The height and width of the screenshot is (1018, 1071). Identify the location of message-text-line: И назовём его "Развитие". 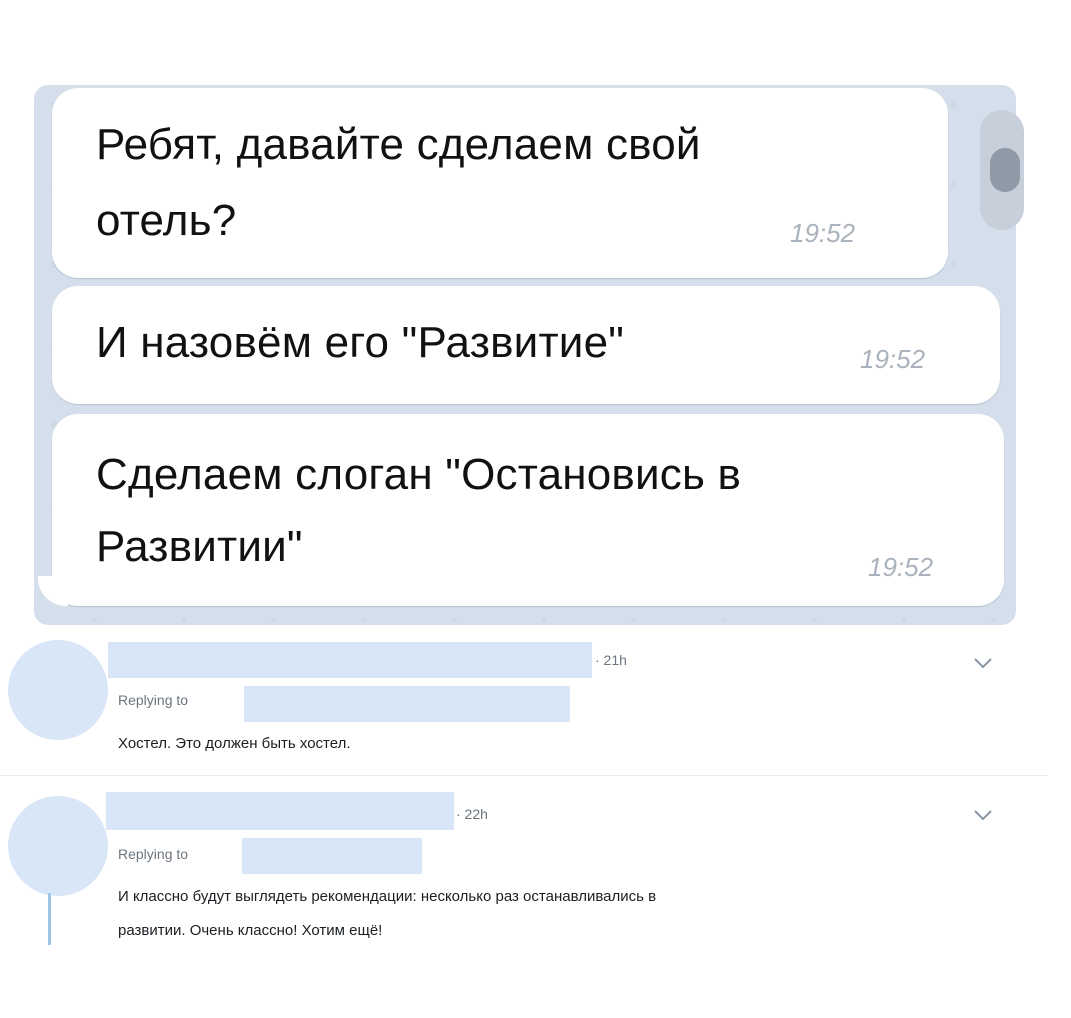
(360, 342).